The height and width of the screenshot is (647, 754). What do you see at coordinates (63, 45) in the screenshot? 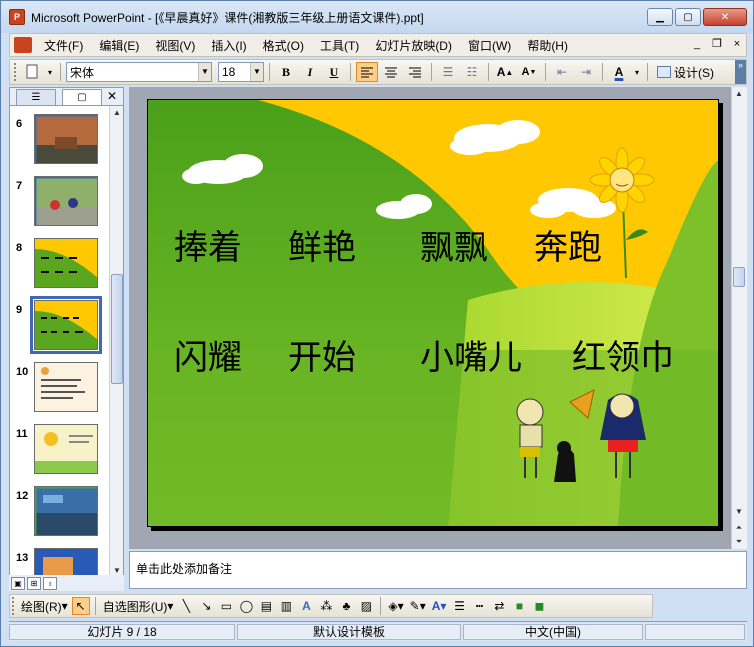
I see `menu-file: 文件(F)` at bounding box center [63, 45].